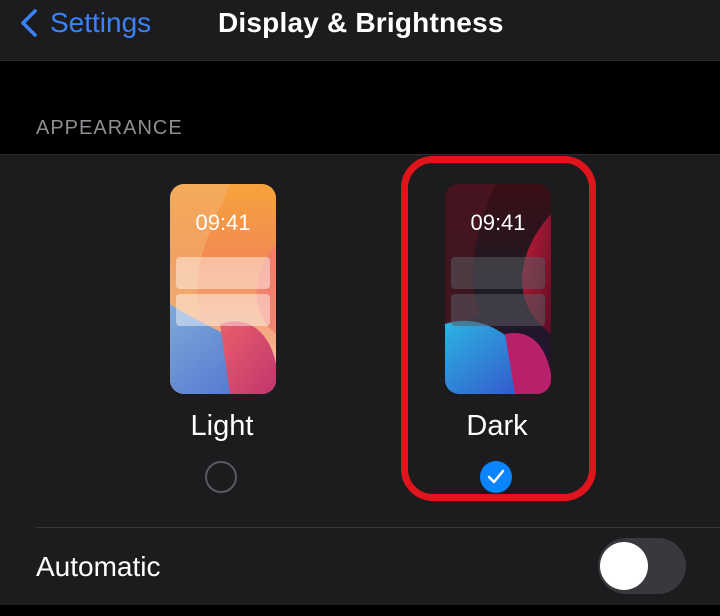 This screenshot has height=616, width=720. What do you see at coordinates (624, 566) in the screenshot?
I see `toggle-knob` at bounding box center [624, 566].